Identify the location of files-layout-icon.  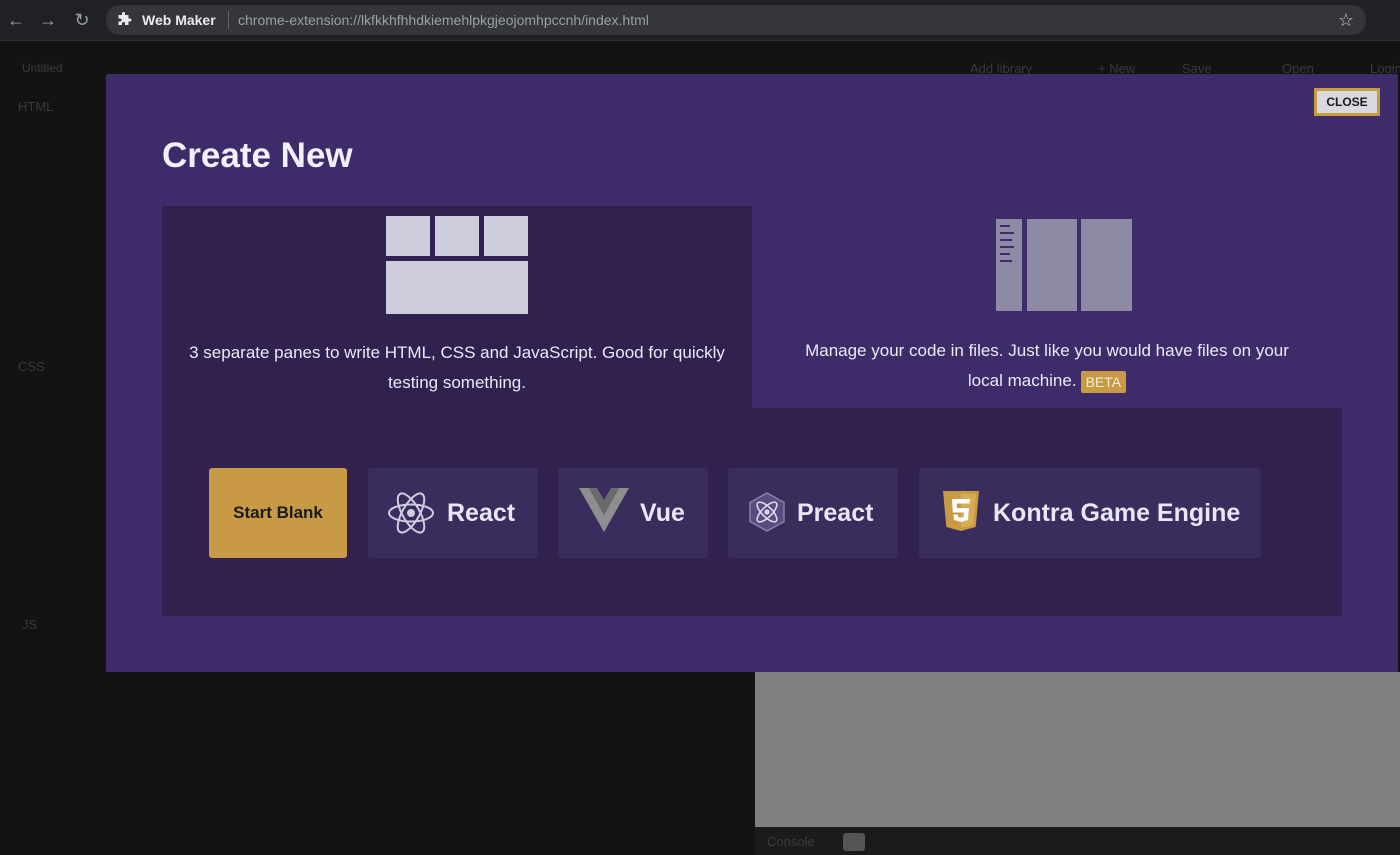
(1064, 265).